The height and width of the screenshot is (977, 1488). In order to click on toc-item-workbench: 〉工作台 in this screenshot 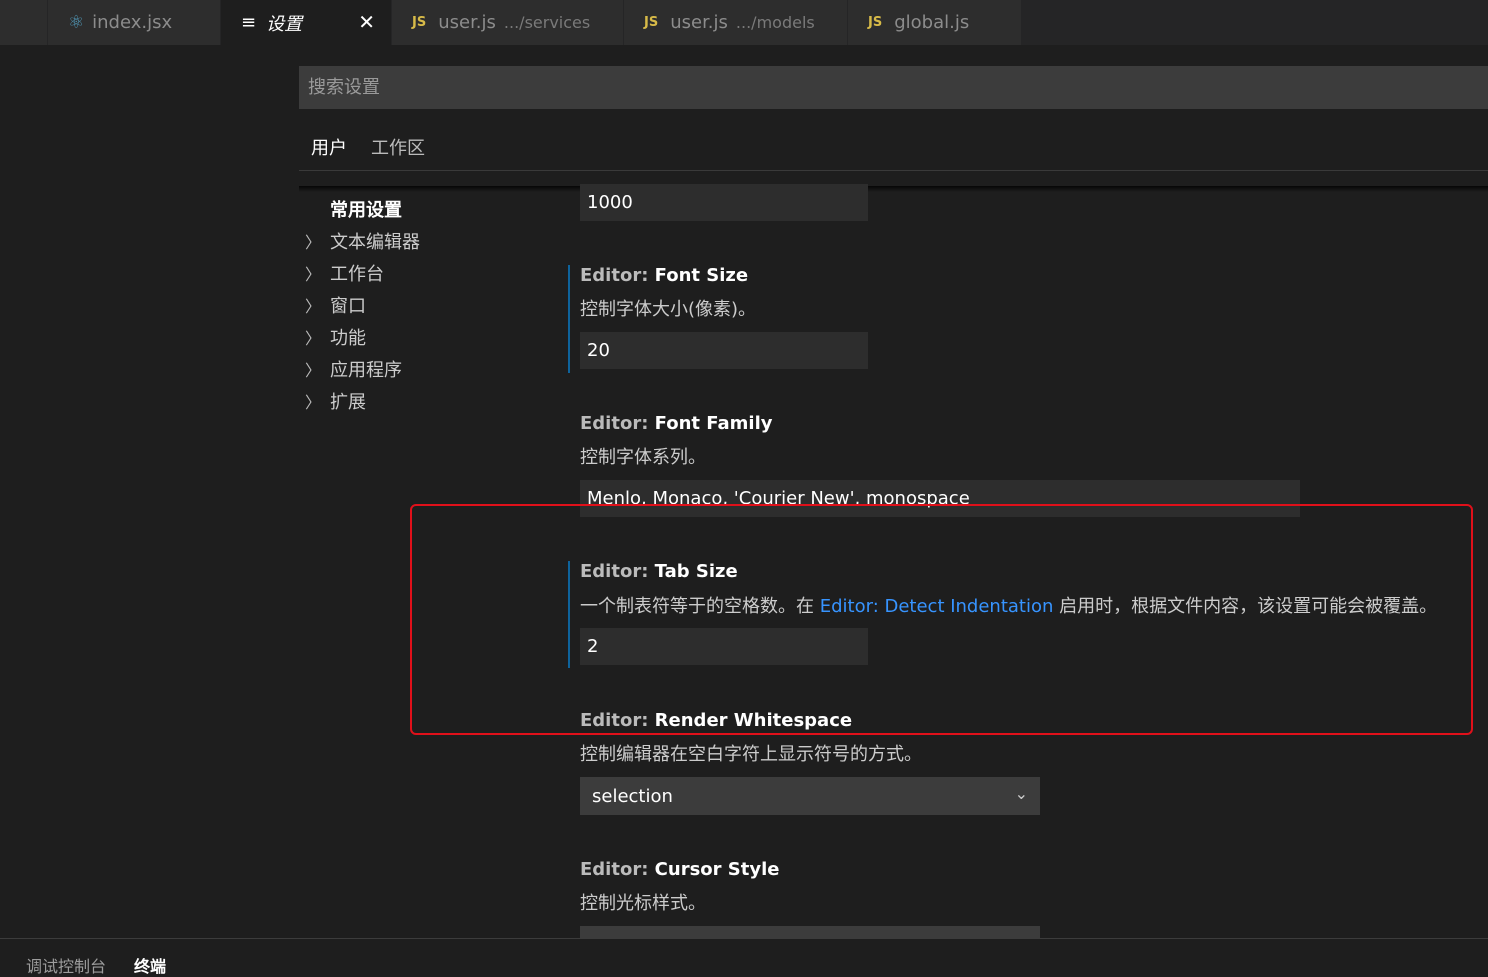, I will do `click(425, 273)`.